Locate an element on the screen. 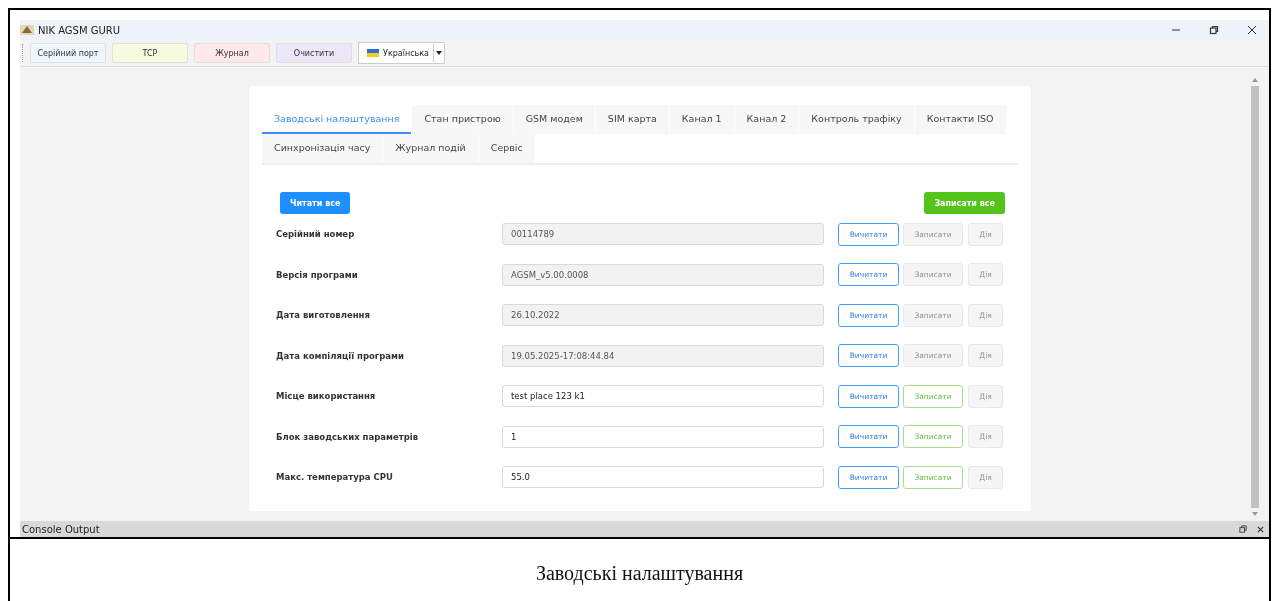  input-field: 55.0 is located at coordinates (663, 477).